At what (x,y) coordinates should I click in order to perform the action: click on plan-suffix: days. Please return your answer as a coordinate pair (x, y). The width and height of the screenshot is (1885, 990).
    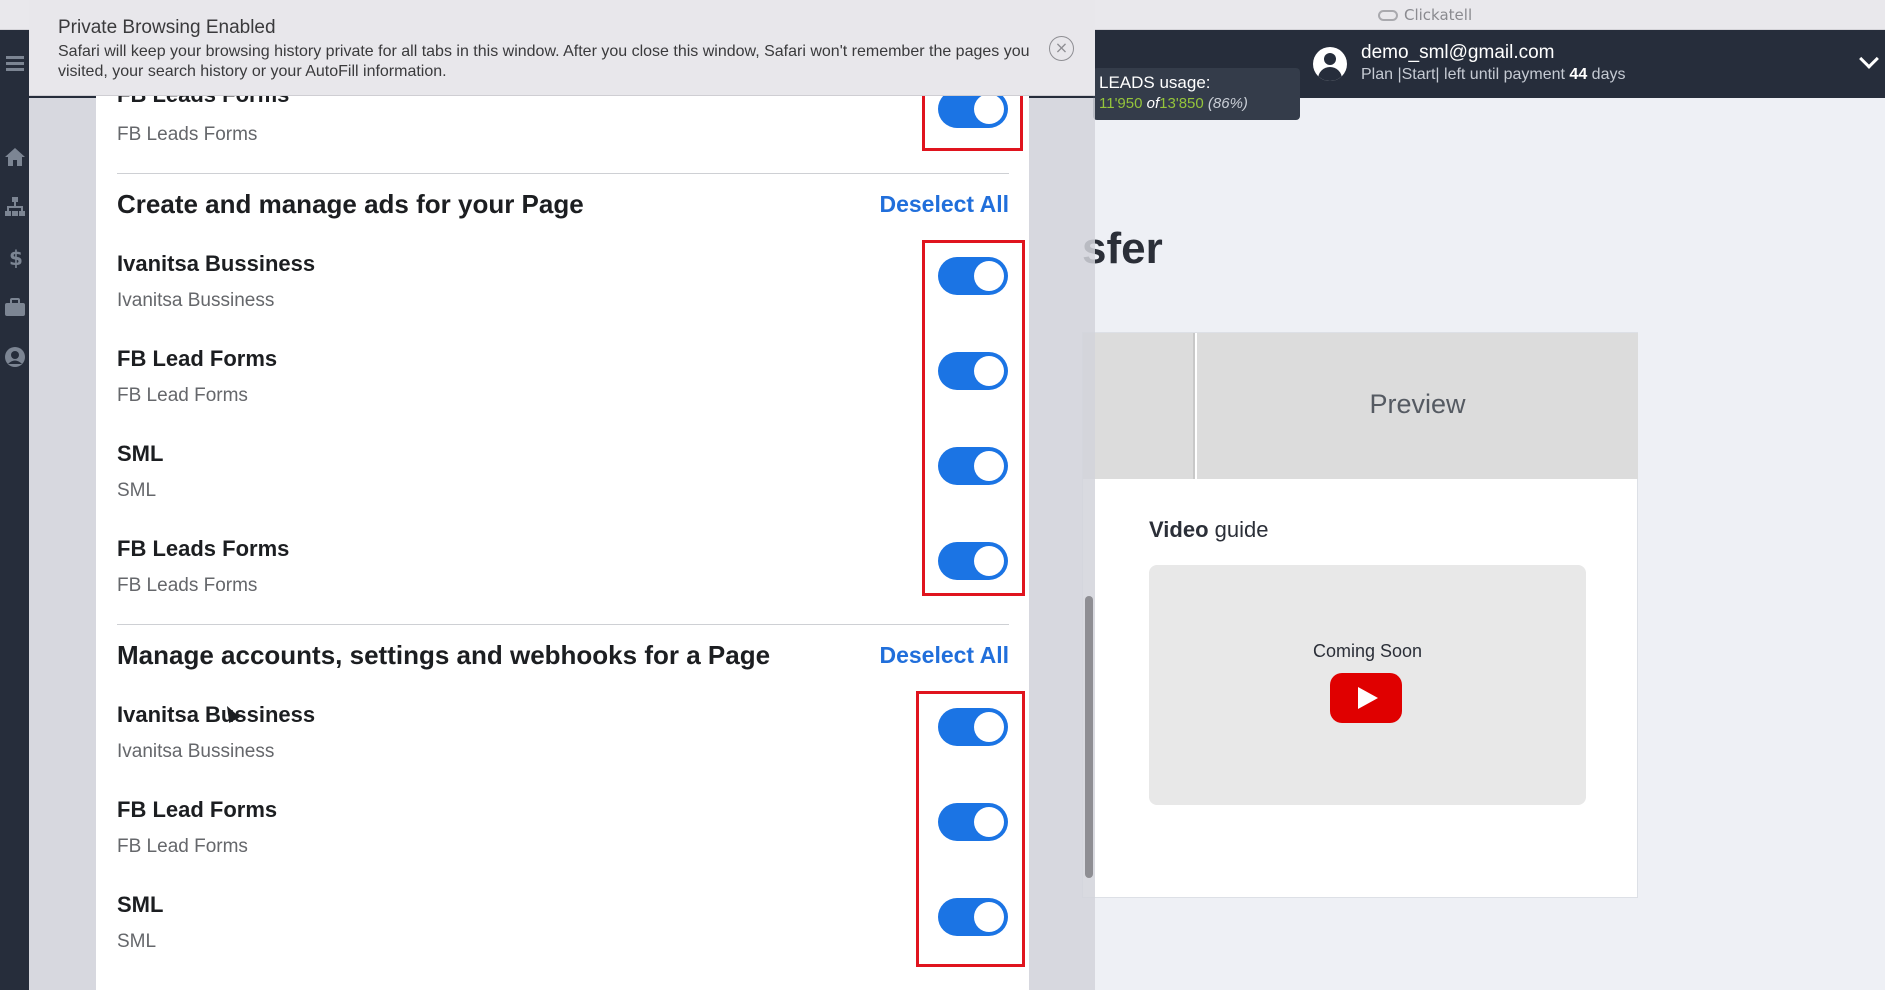
    Looking at the image, I should click on (1608, 74).